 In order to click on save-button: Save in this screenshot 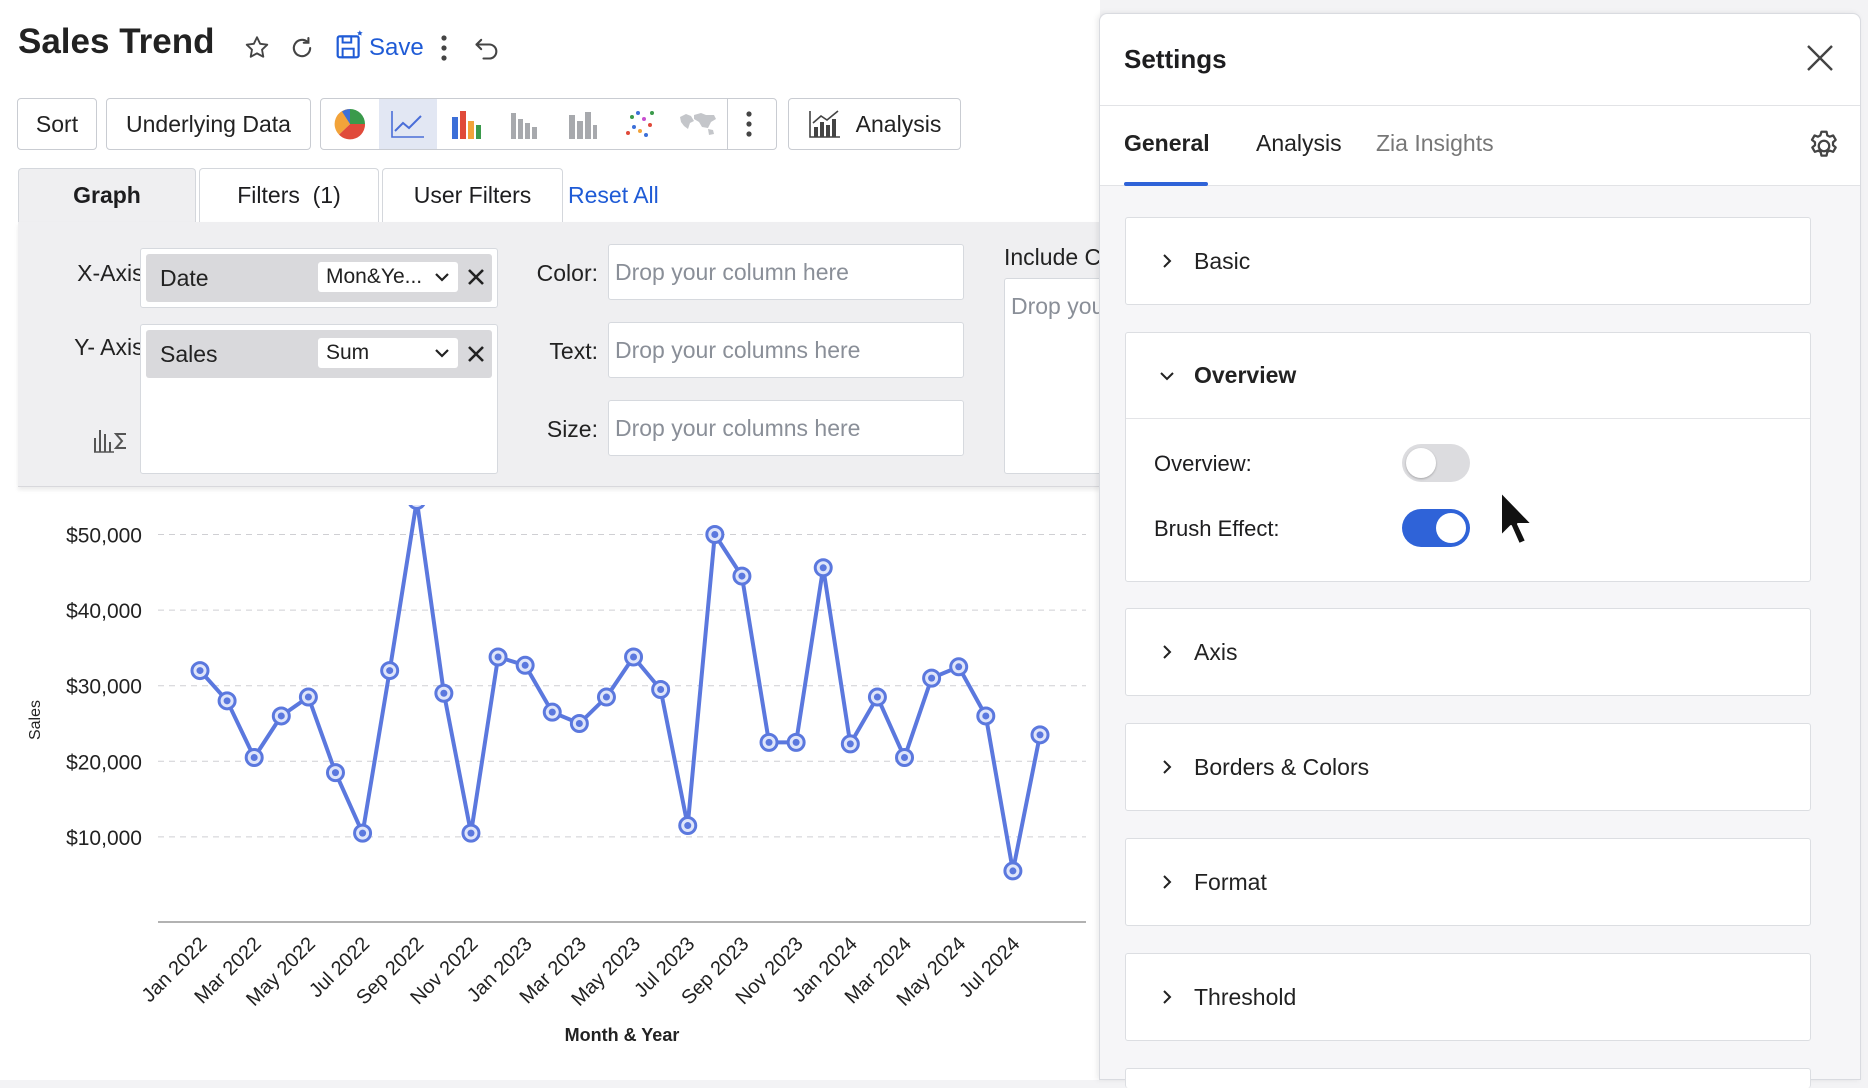, I will do `click(379, 45)`.